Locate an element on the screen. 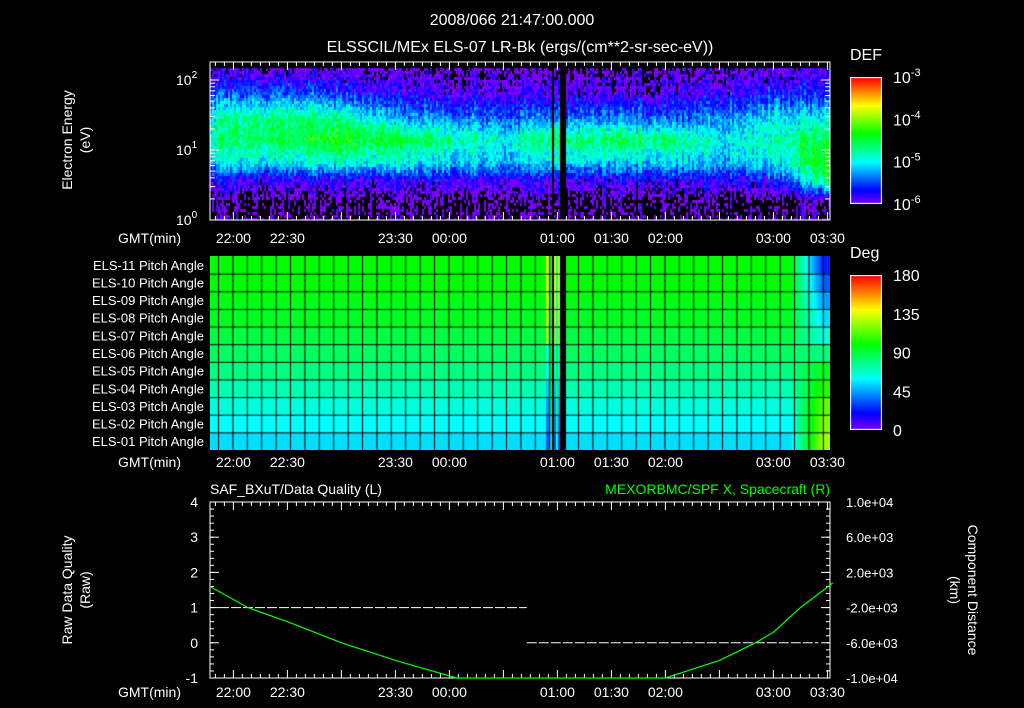 Image resolution: width=1024 pixels, height=708 pixels. quality-tick-label: 0 is located at coordinates (194, 643).